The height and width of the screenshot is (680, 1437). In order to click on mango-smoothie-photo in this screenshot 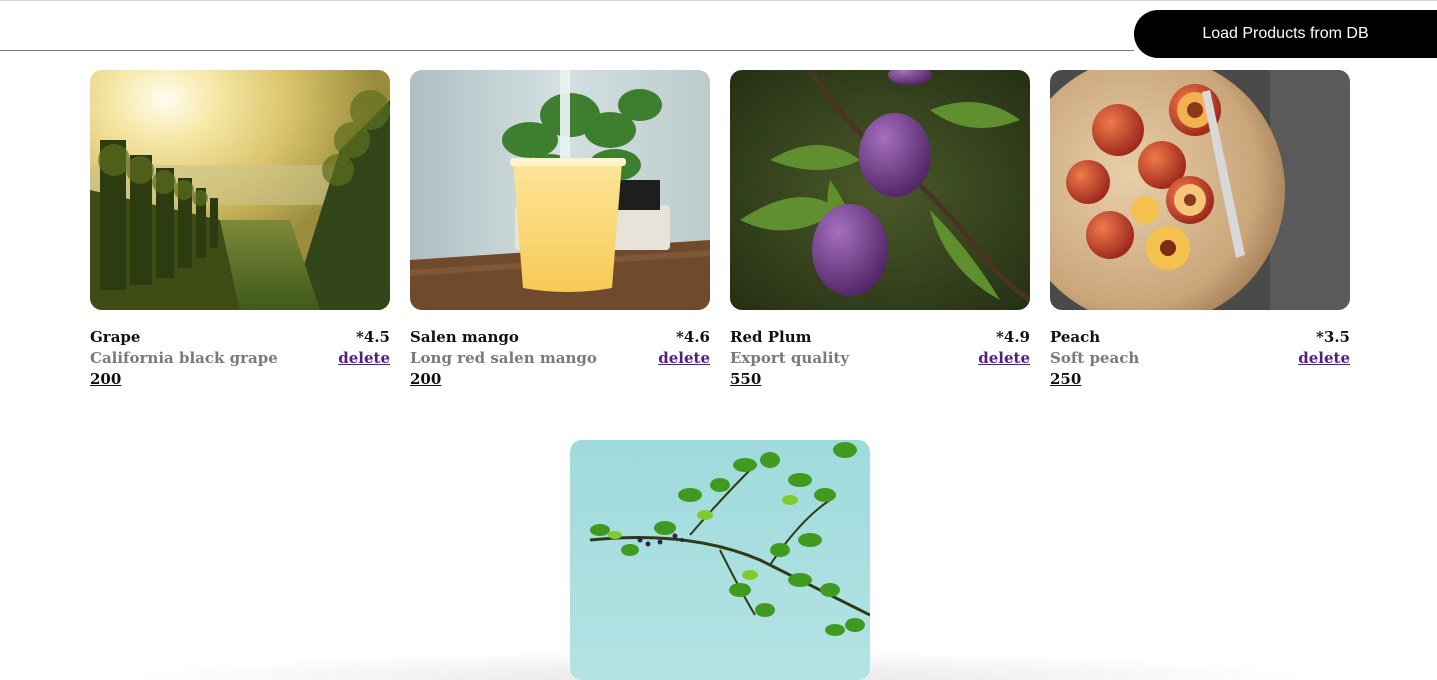, I will do `click(560, 190)`.